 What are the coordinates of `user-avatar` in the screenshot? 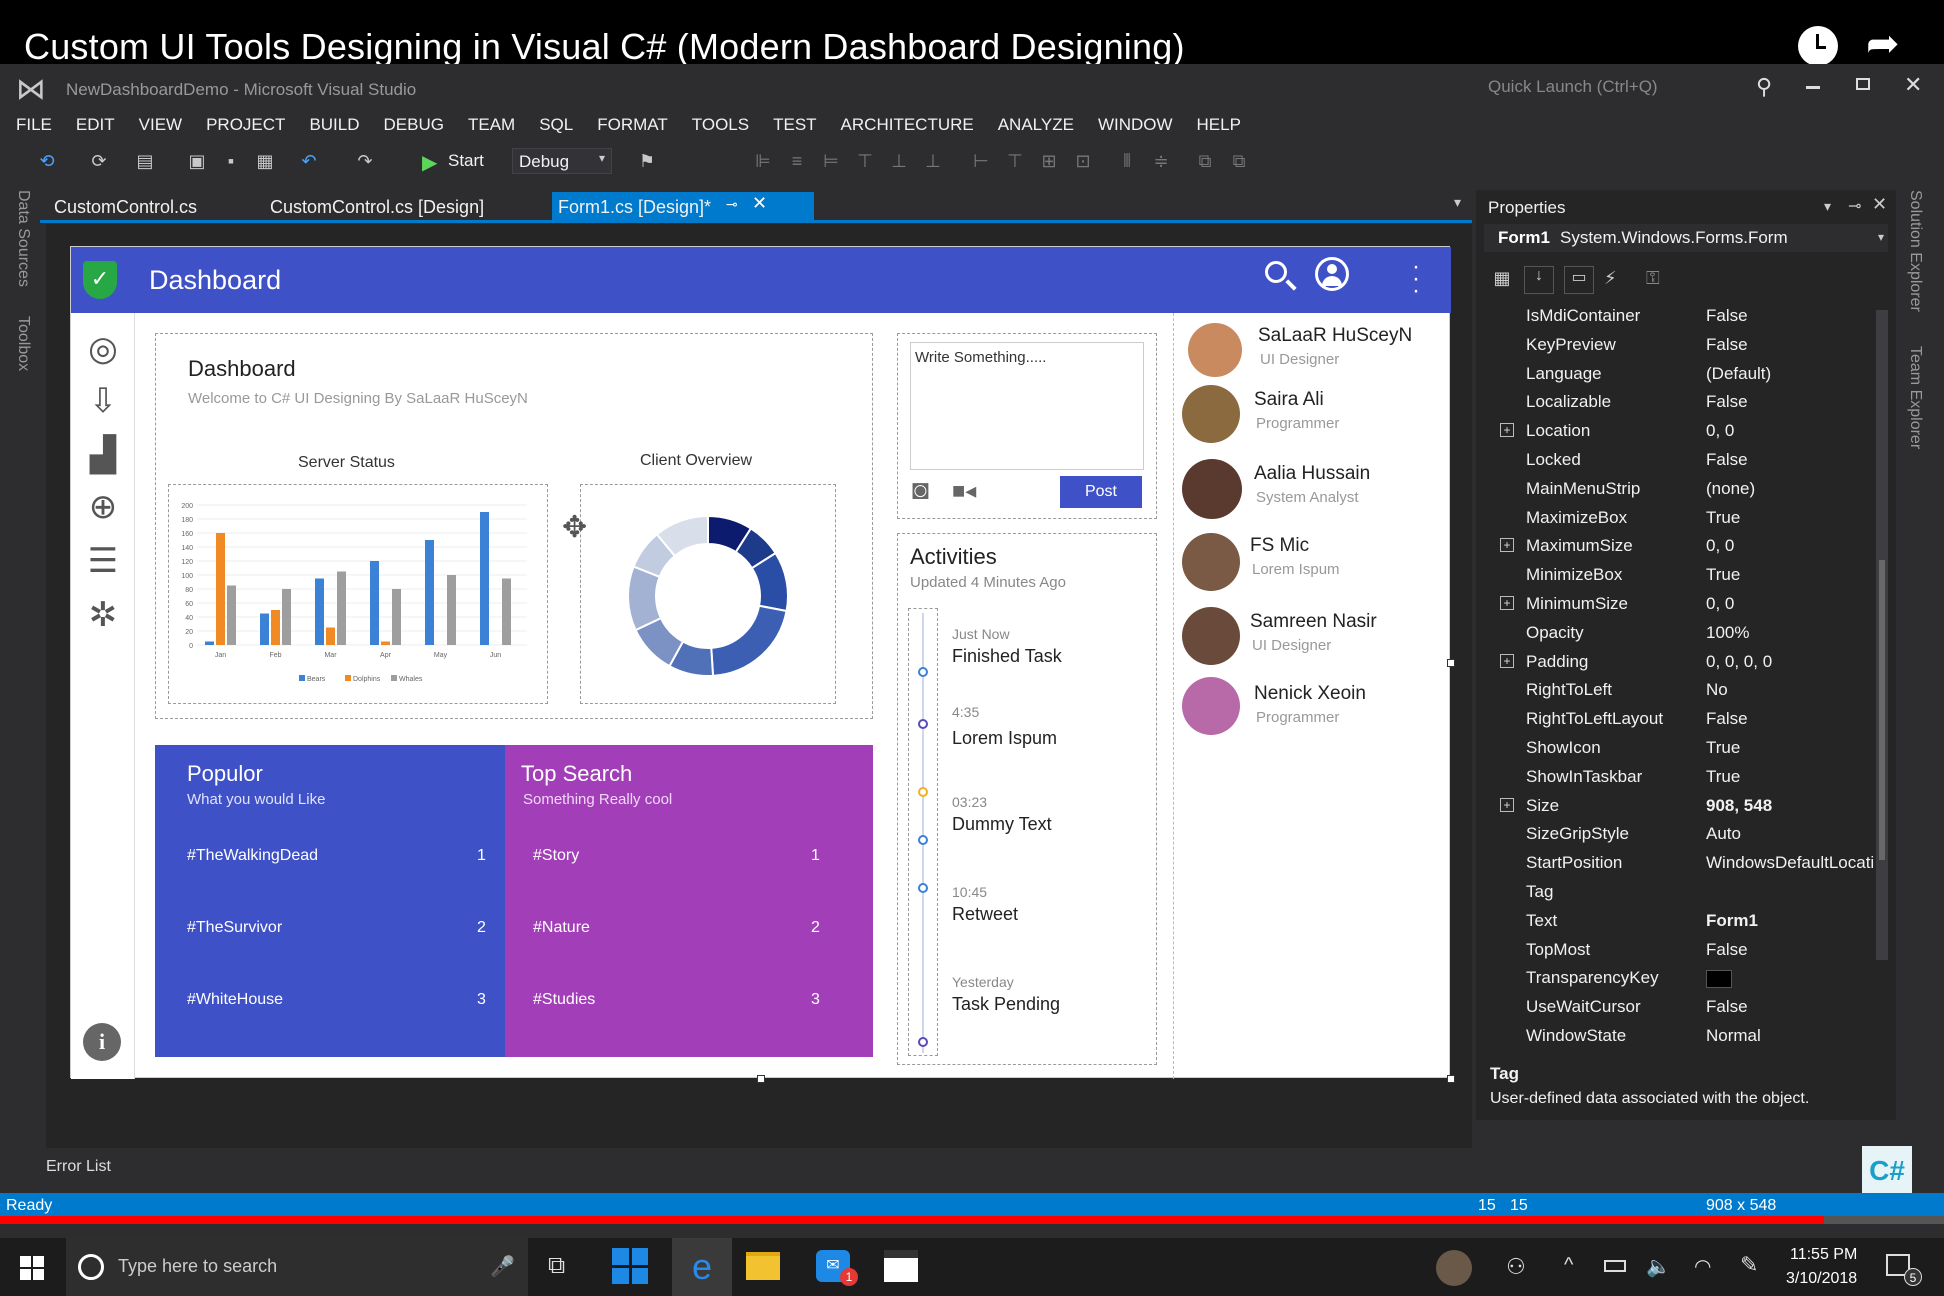 It's located at (1454, 1268).